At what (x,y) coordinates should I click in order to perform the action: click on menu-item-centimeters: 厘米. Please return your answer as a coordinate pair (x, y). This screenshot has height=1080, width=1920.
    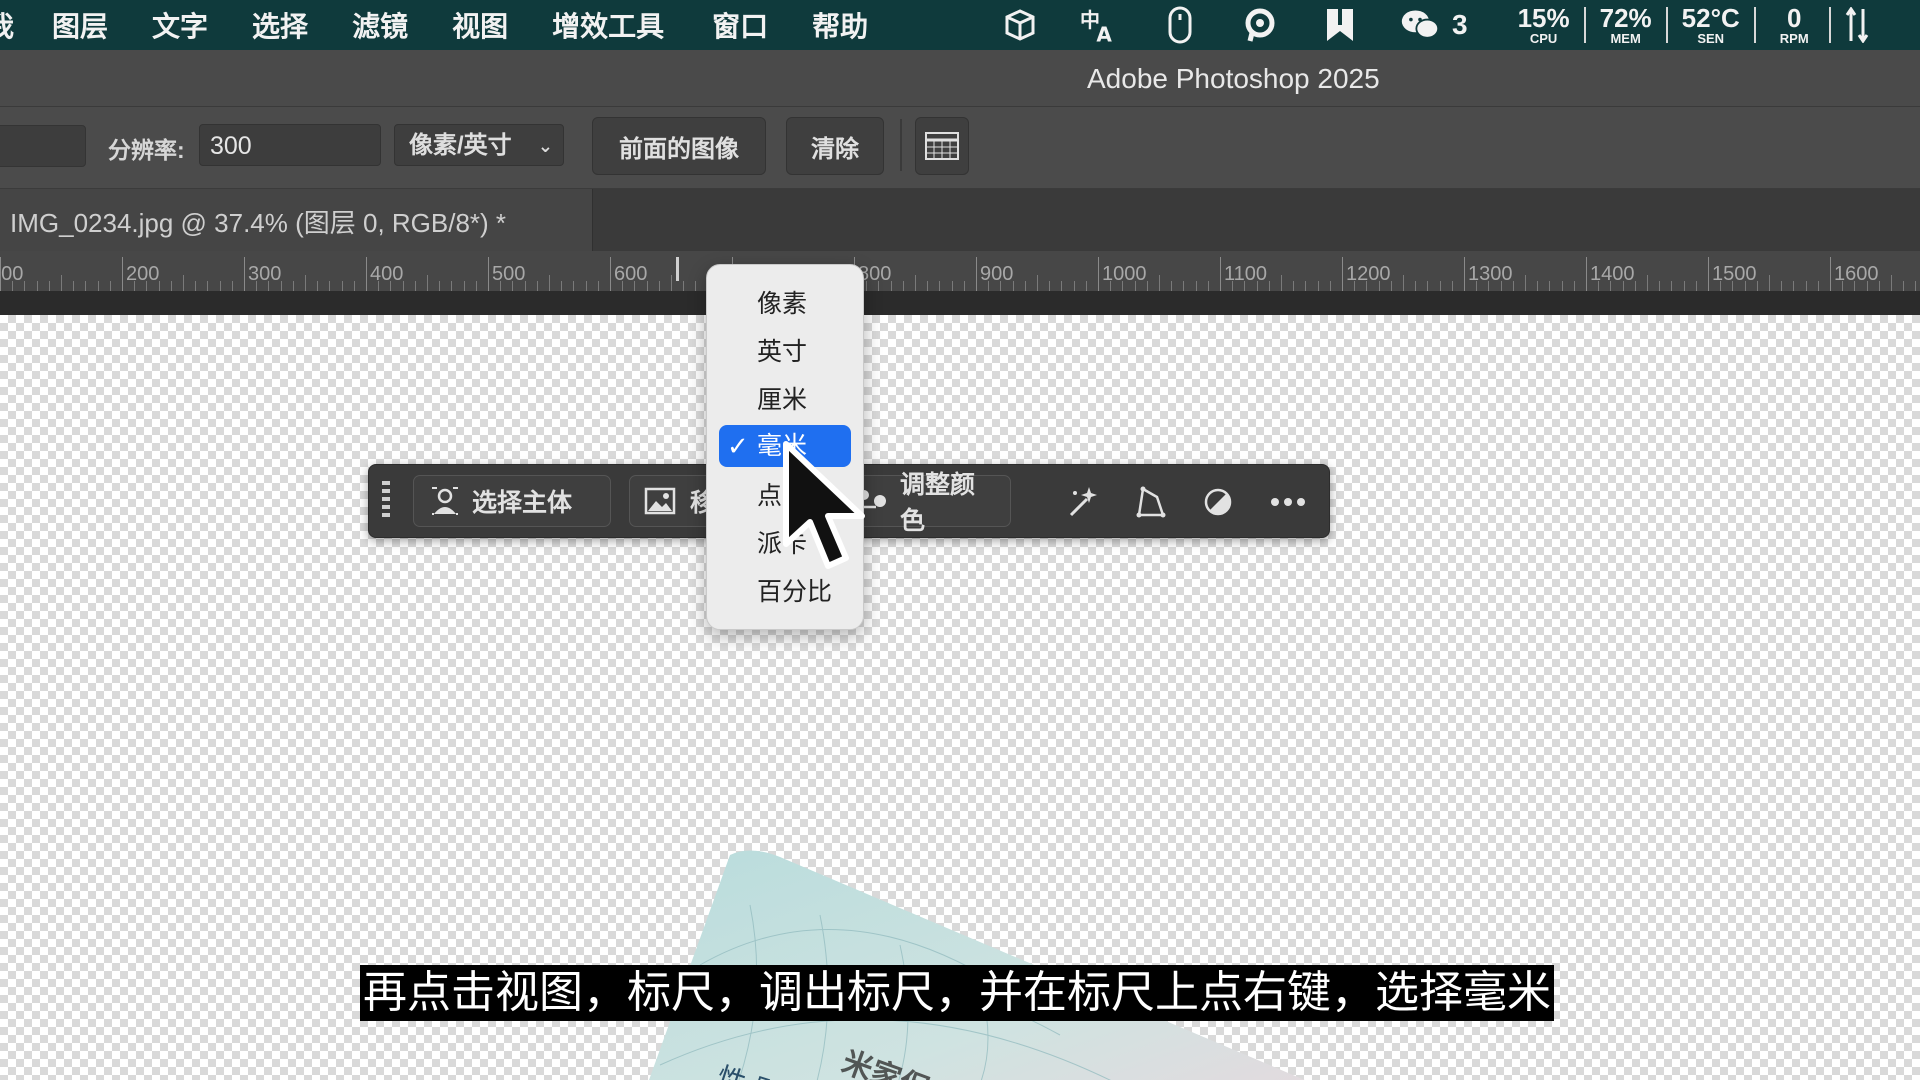
    Looking at the image, I should click on (785, 400).